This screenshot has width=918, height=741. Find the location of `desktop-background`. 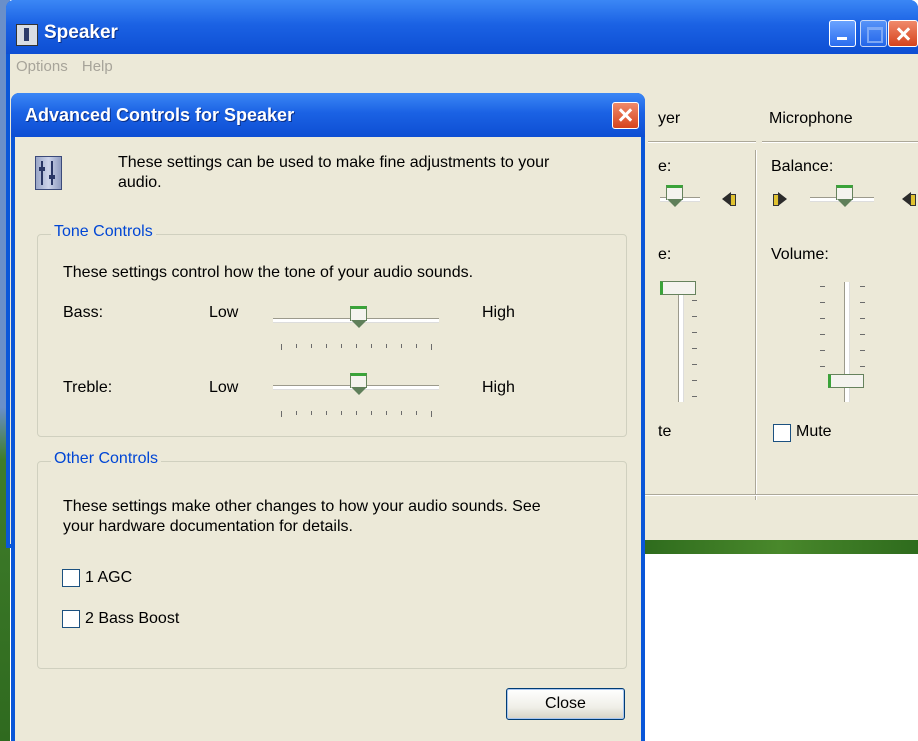

desktop-background is located at coordinates (779, 547).